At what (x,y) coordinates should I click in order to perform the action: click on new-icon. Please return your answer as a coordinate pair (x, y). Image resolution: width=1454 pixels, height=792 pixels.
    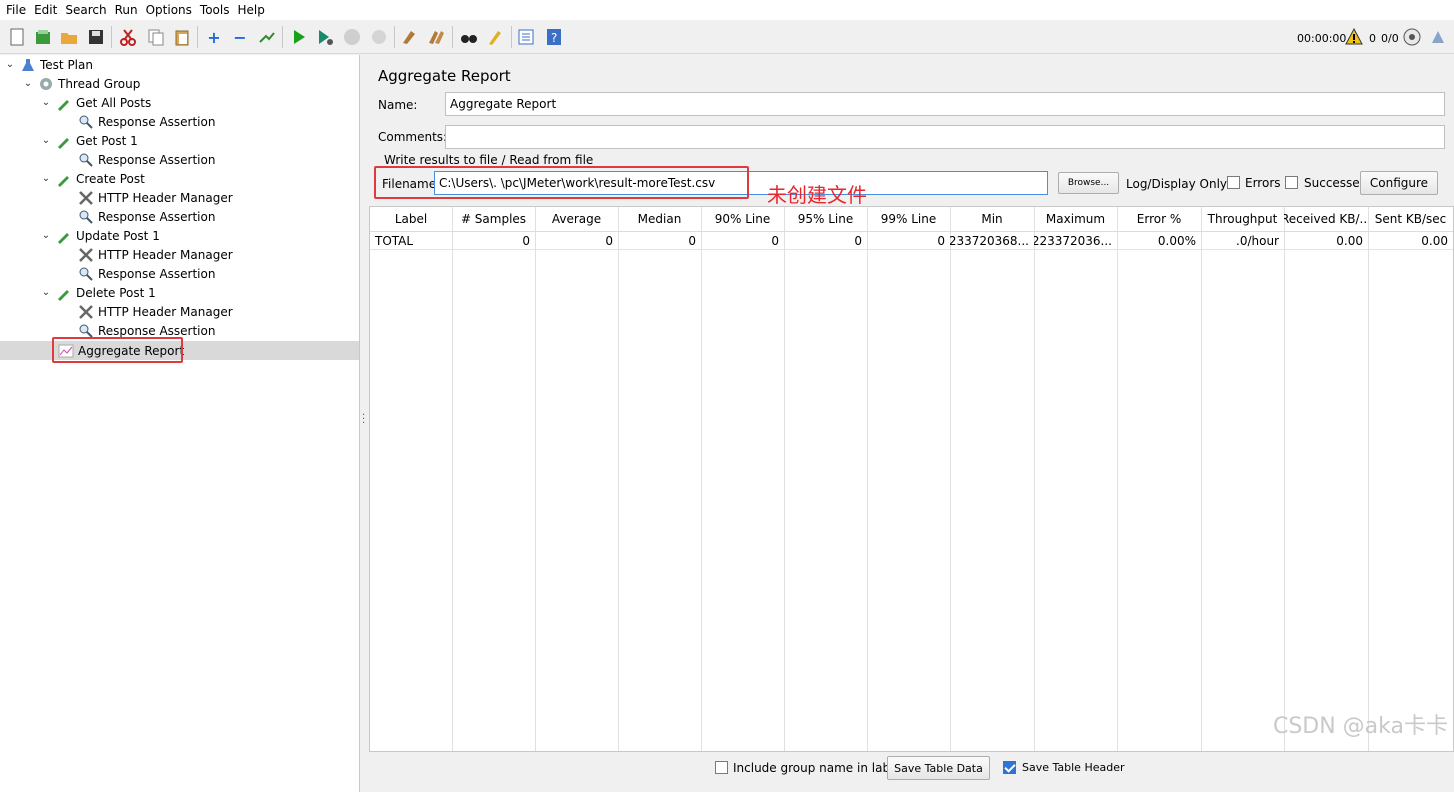
    Looking at the image, I should click on (17, 37).